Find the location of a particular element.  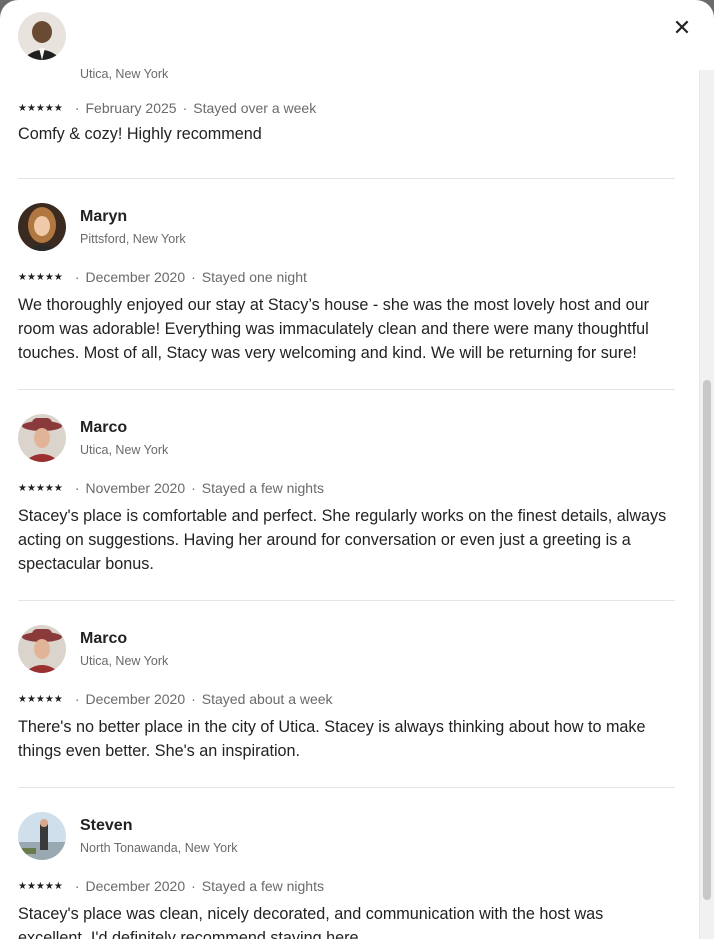

stay-length: Stayed over a week is located at coordinates (255, 108).